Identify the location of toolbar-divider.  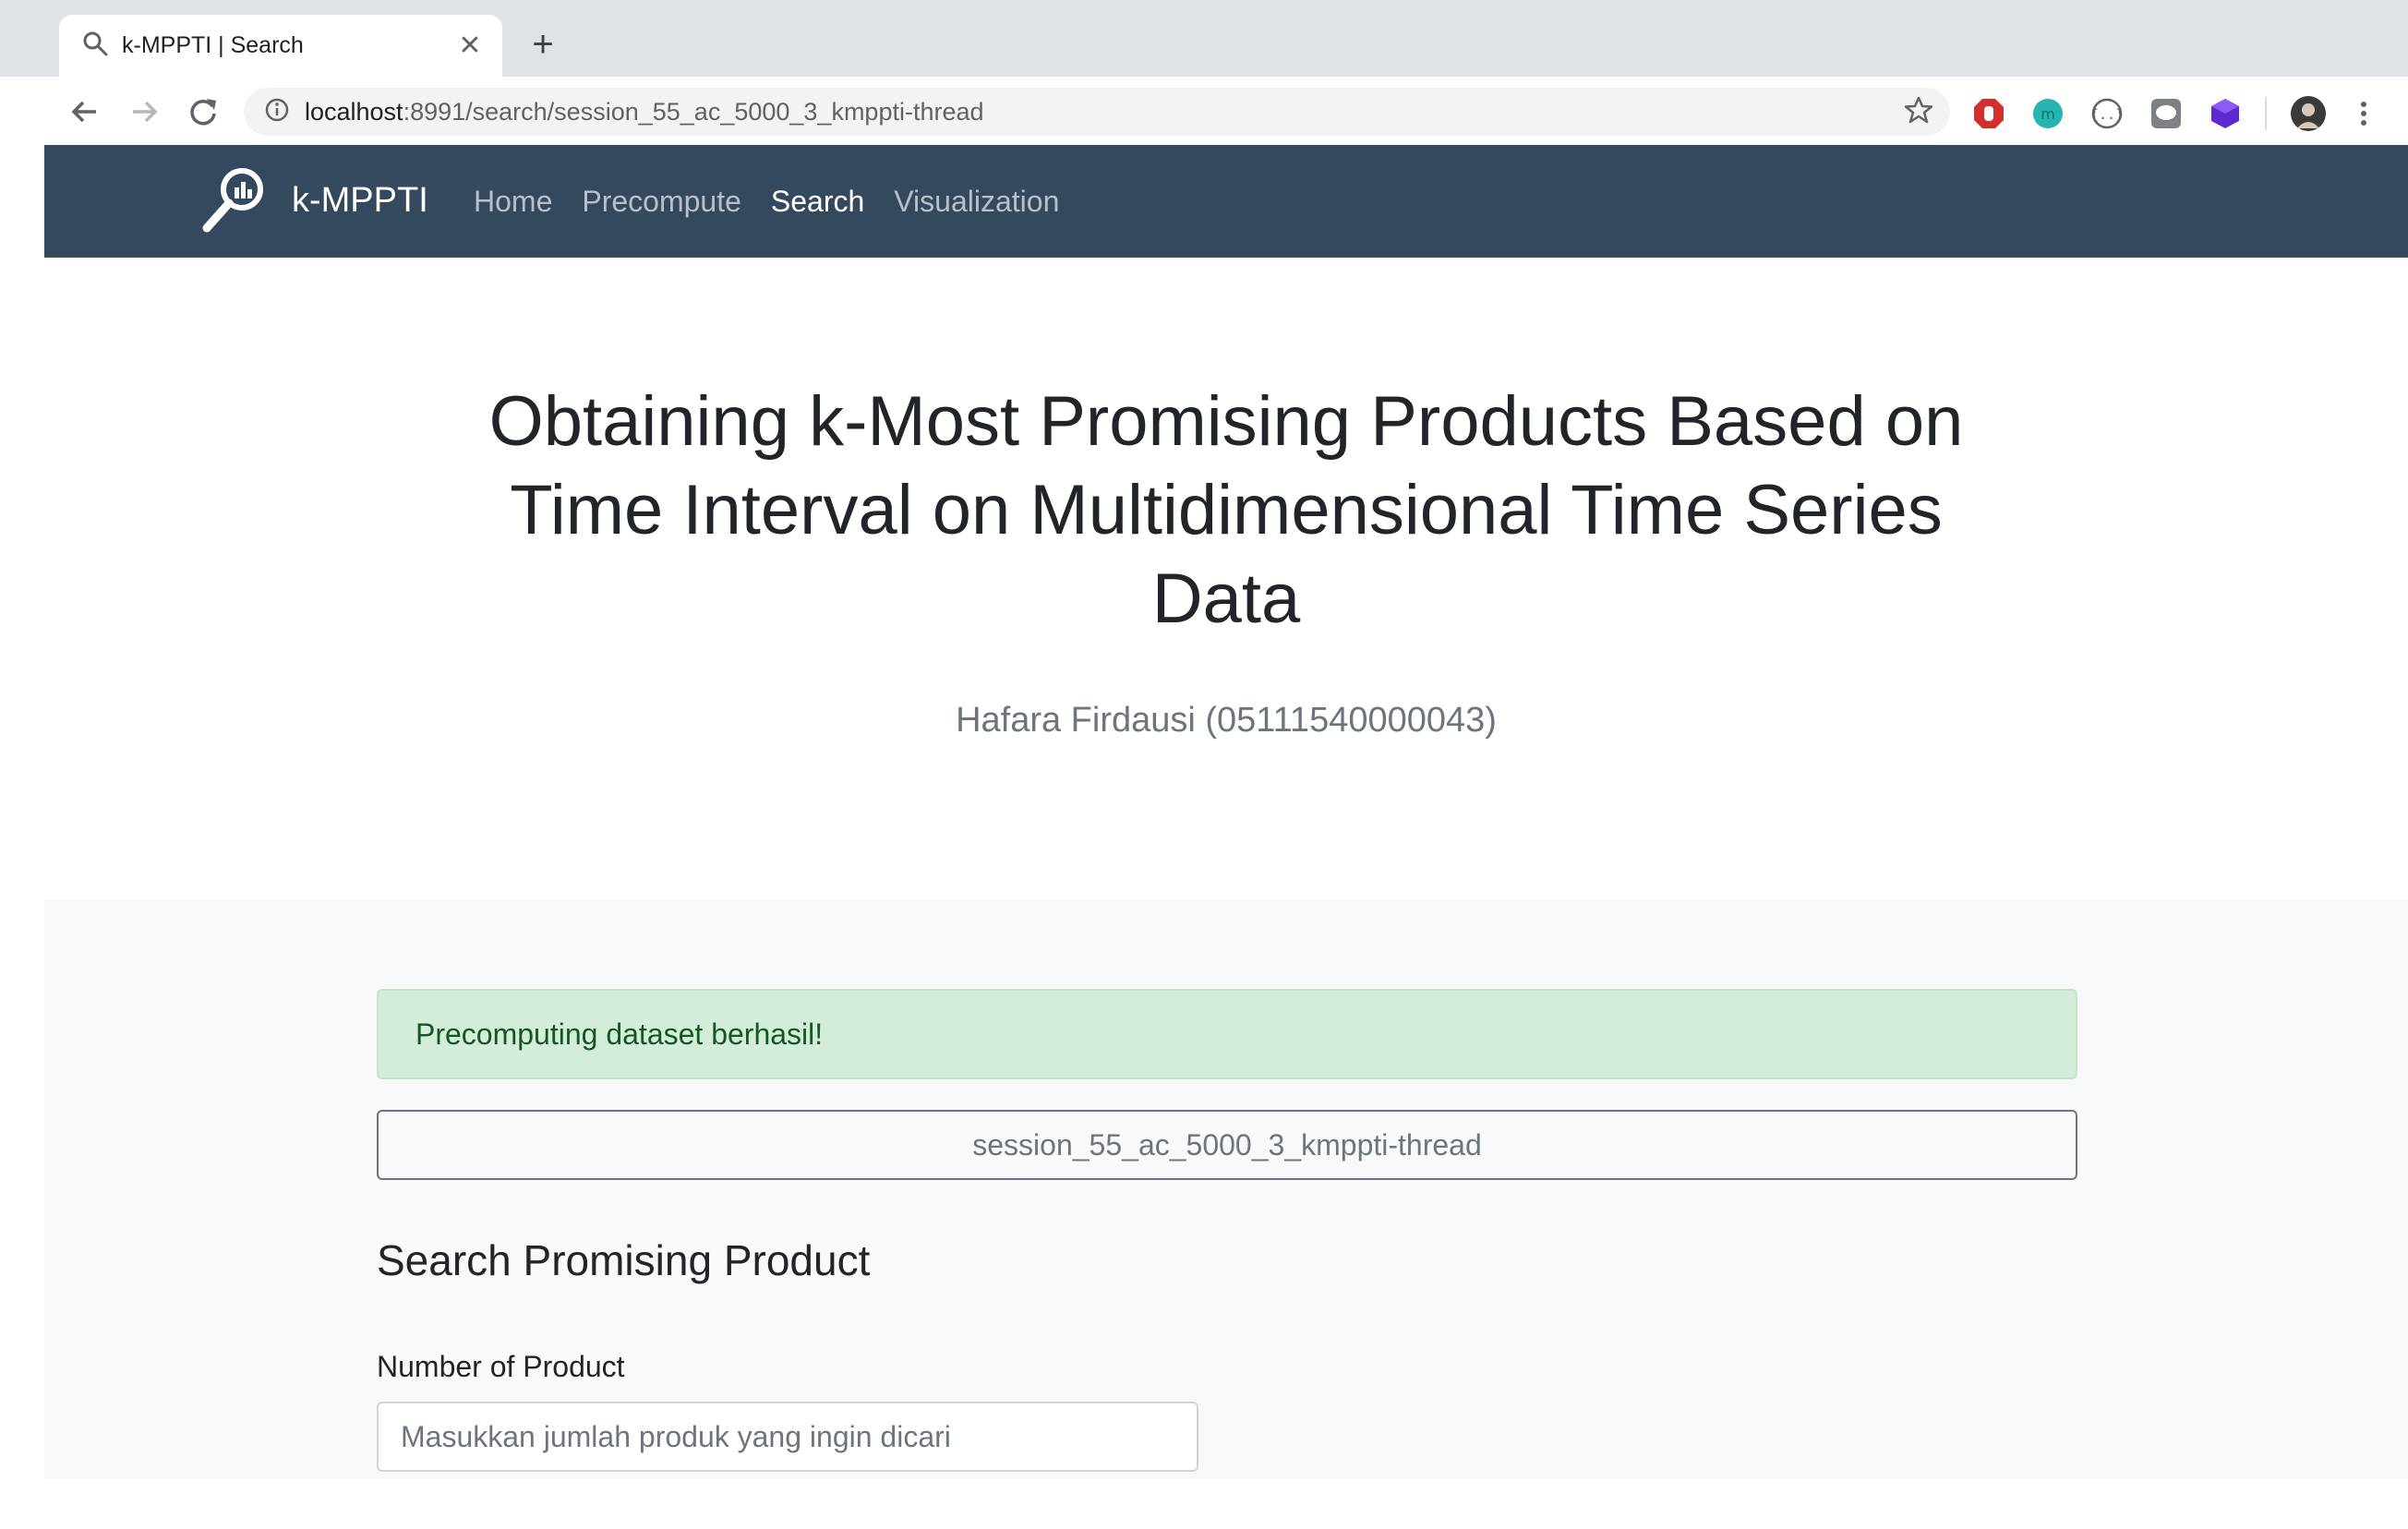
(2266, 114).